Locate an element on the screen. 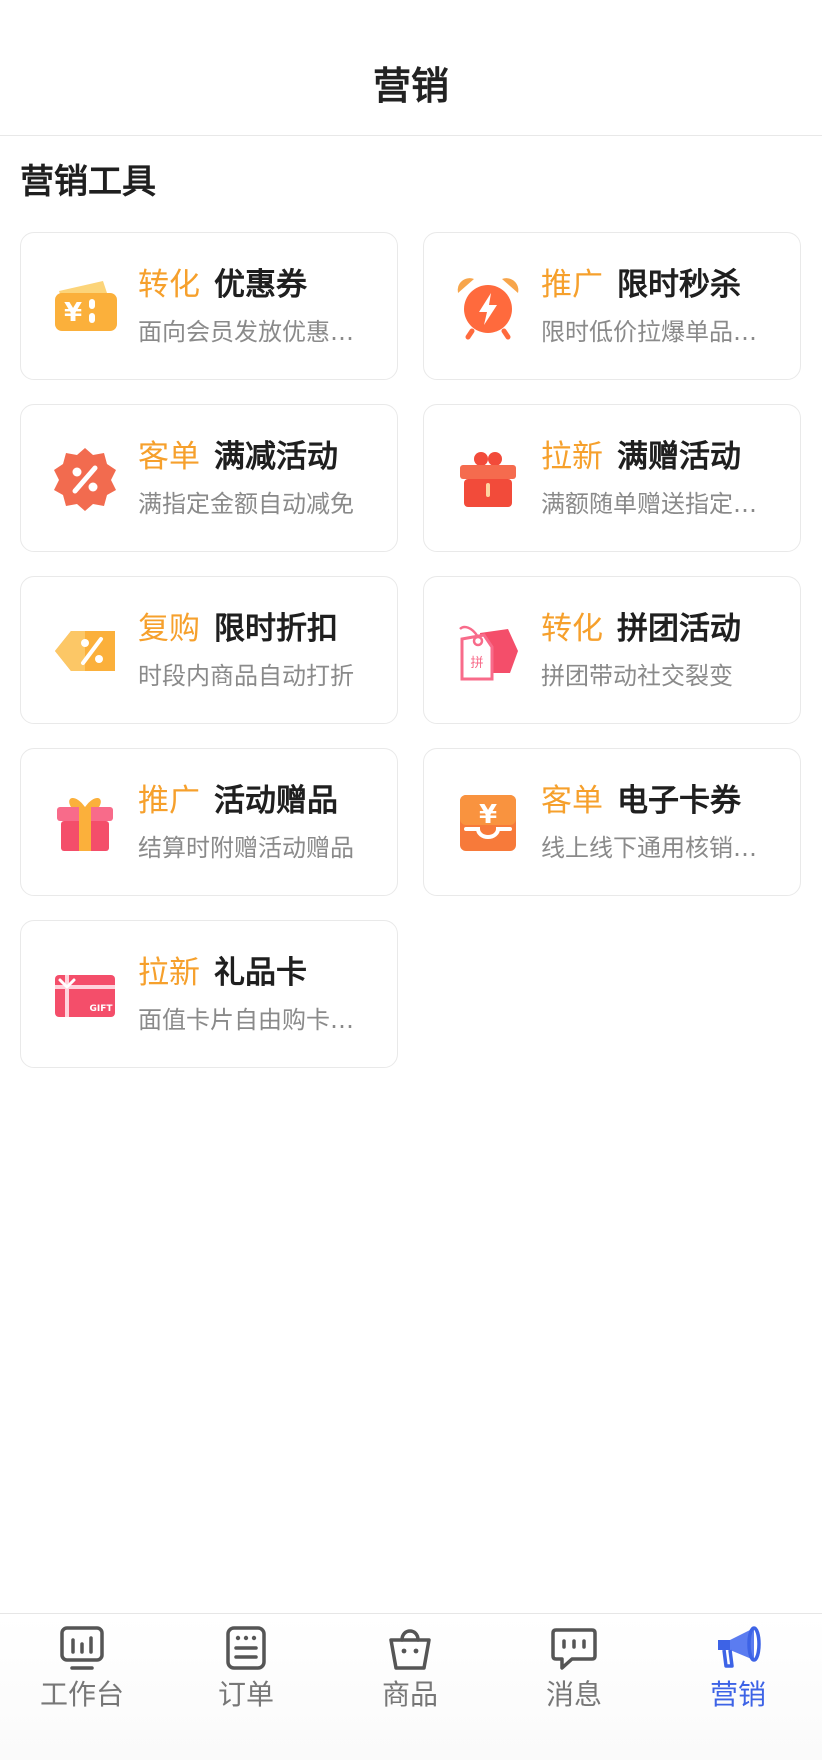 This screenshot has height=1761, width=822. tab-label: 消息 is located at coordinates (573, 1694).